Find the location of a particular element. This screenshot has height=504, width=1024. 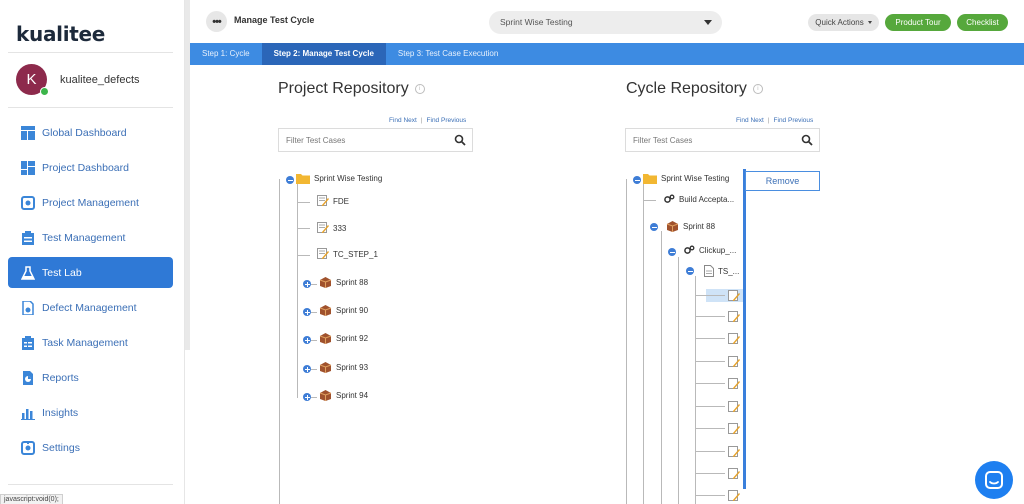

project-find-previous-link: Find Previous is located at coordinates (447, 120).